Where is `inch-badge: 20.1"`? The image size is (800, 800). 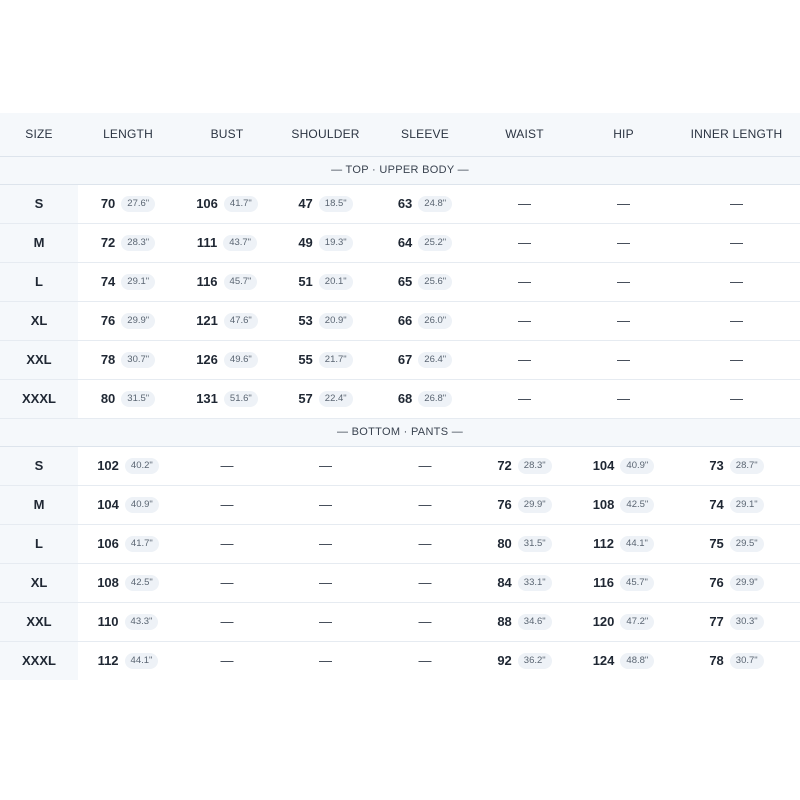
inch-badge: 20.1" is located at coordinates (335, 281).